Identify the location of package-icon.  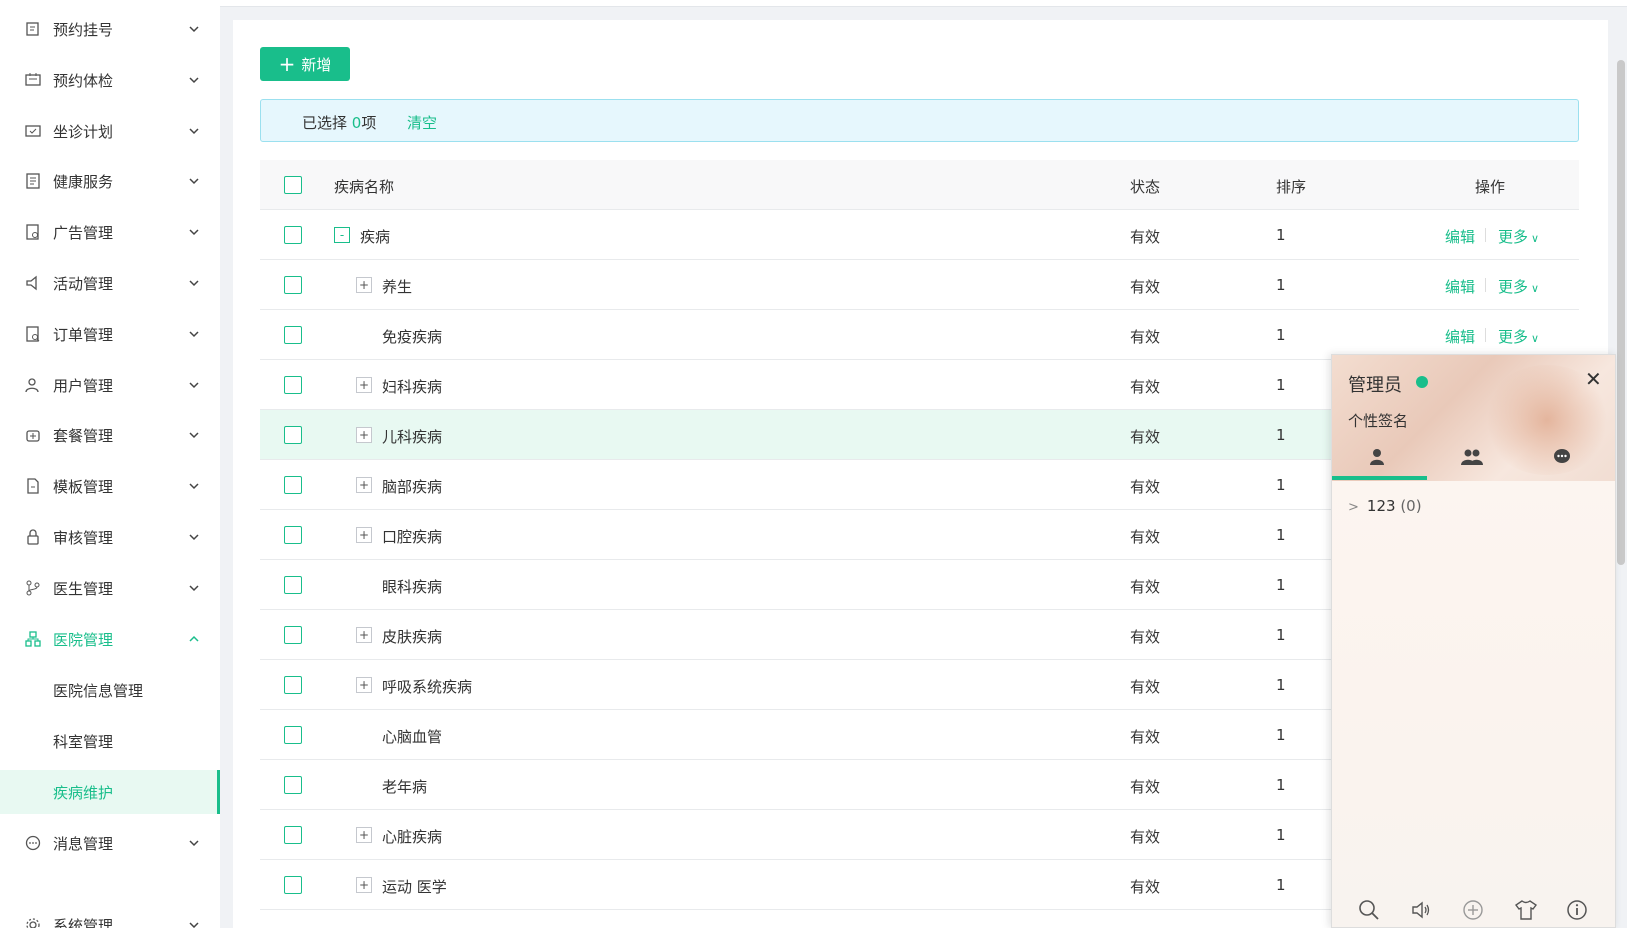
(33, 435).